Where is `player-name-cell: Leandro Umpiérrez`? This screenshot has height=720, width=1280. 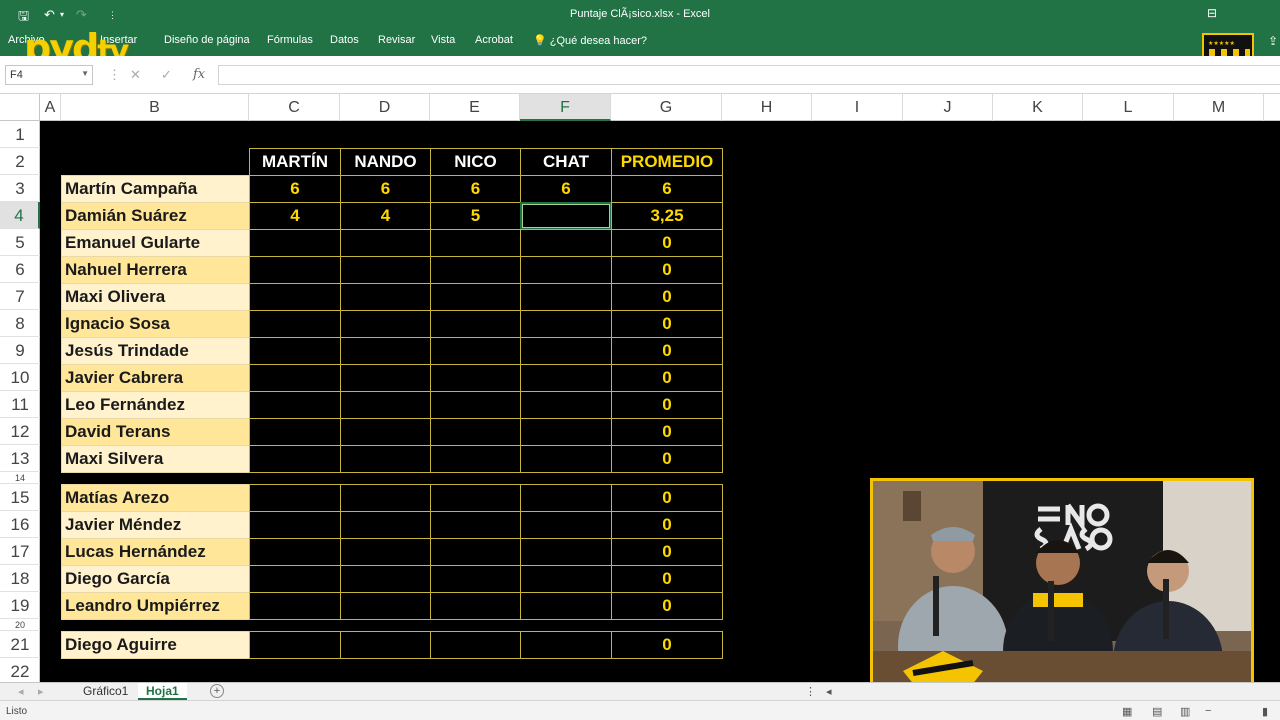 player-name-cell: Leandro Umpiérrez is located at coordinates (155, 606).